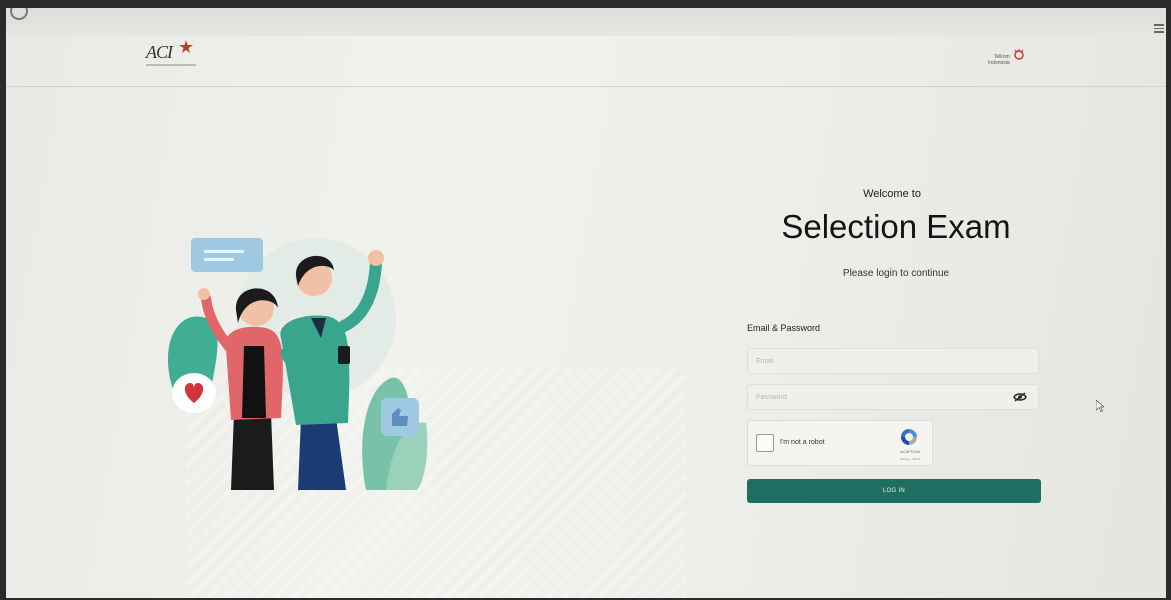  I want to click on recaptcha-brand: reCAPTCHA, so click(910, 452).